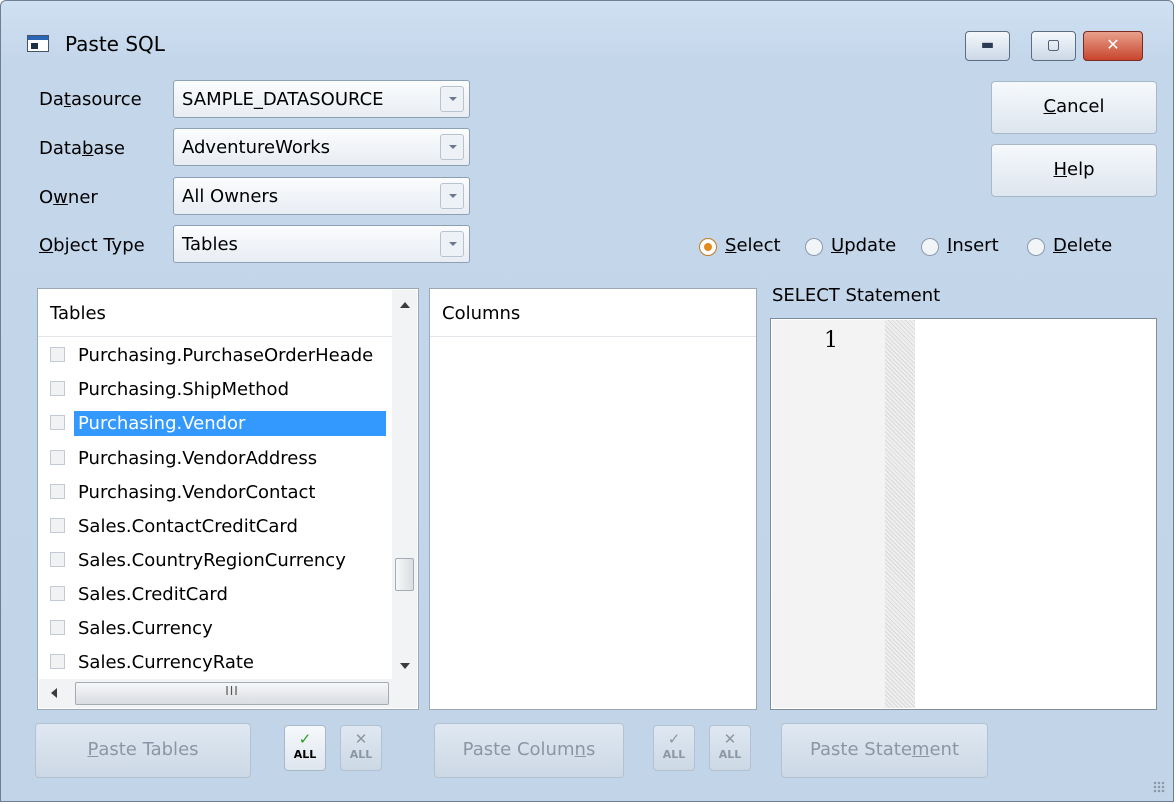 Image resolution: width=1176 pixels, height=804 pixels. What do you see at coordinates (587, 31) in the screenshot?
I see `title-bar: Paste SQL ▬ ▢ ✕` at bounding box center [587, 31].